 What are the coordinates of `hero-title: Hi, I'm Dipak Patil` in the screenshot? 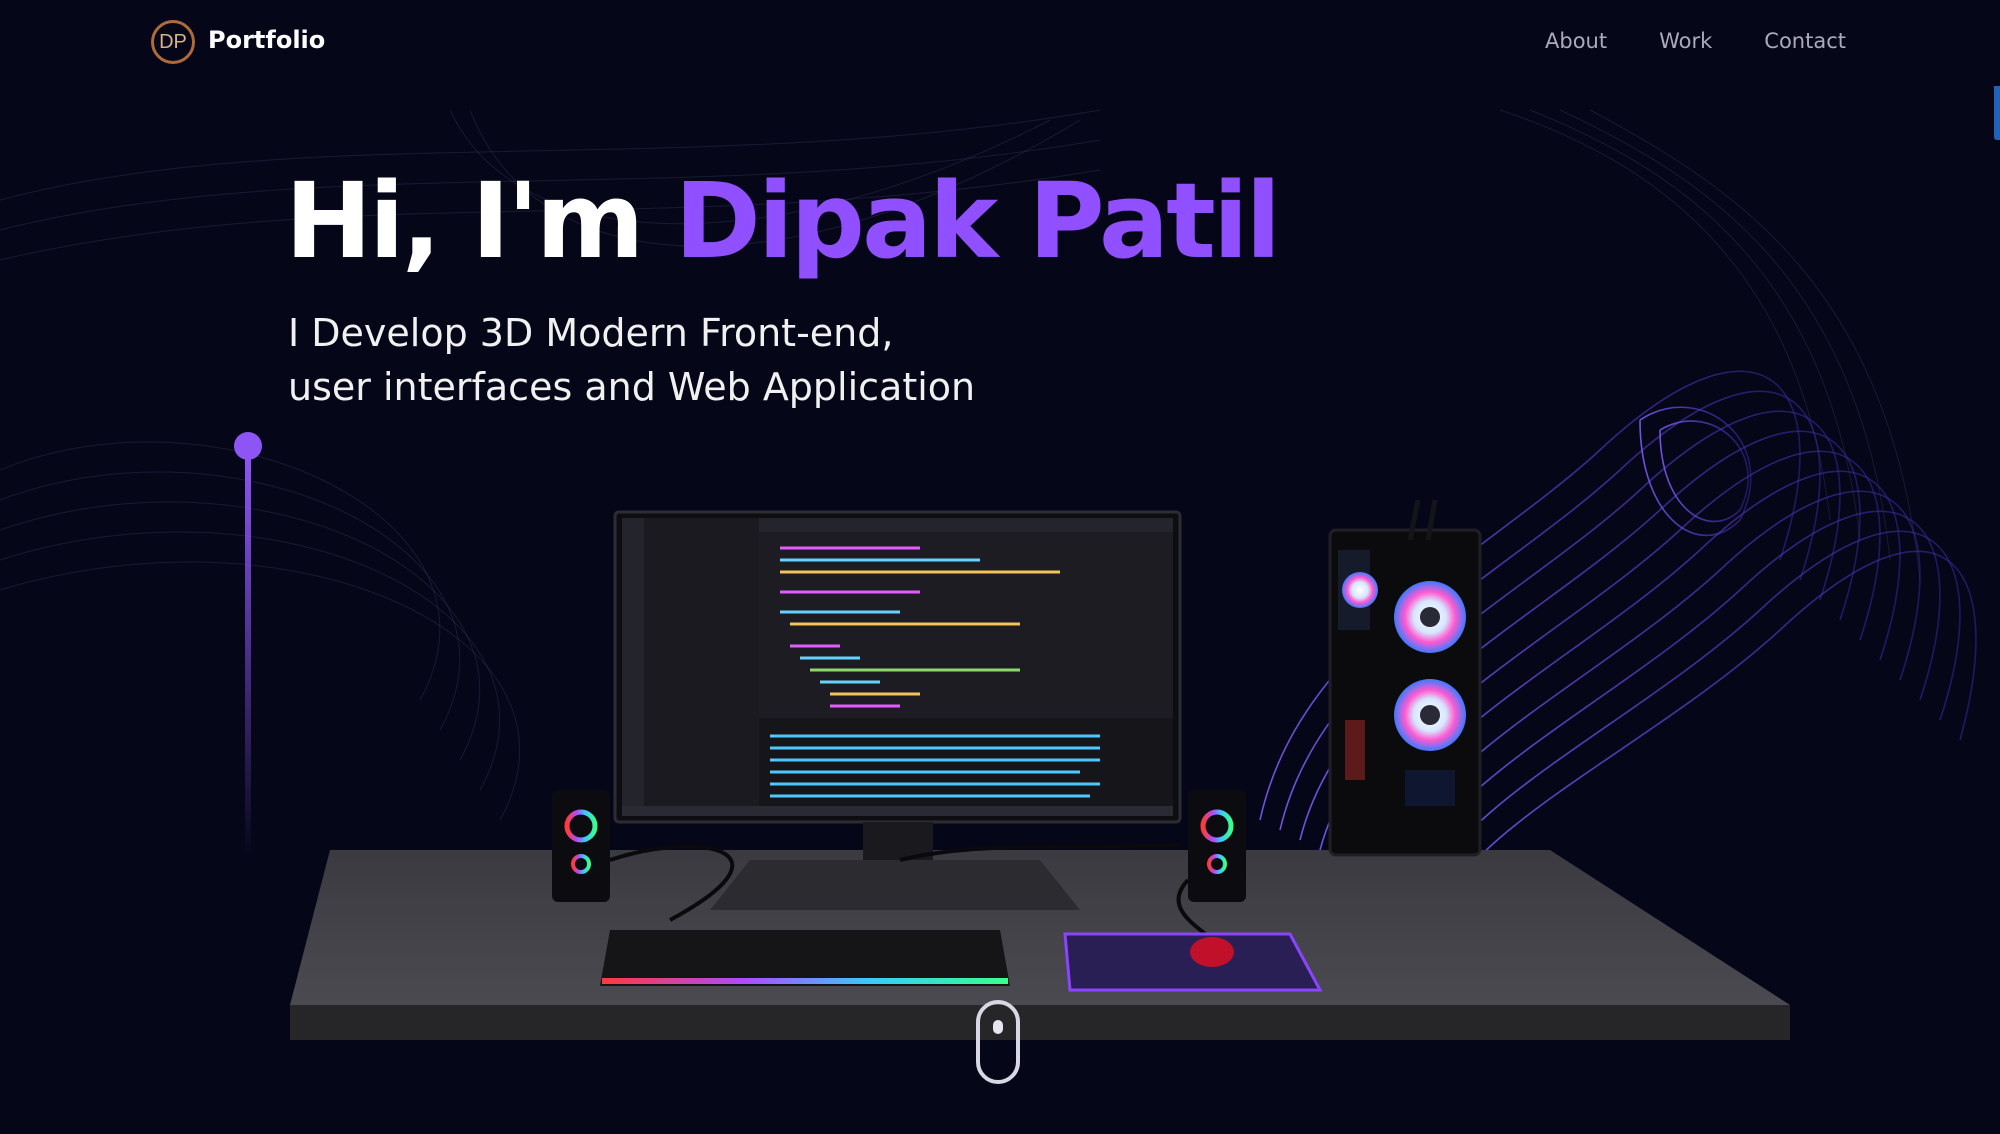 It's located at (783, 221).